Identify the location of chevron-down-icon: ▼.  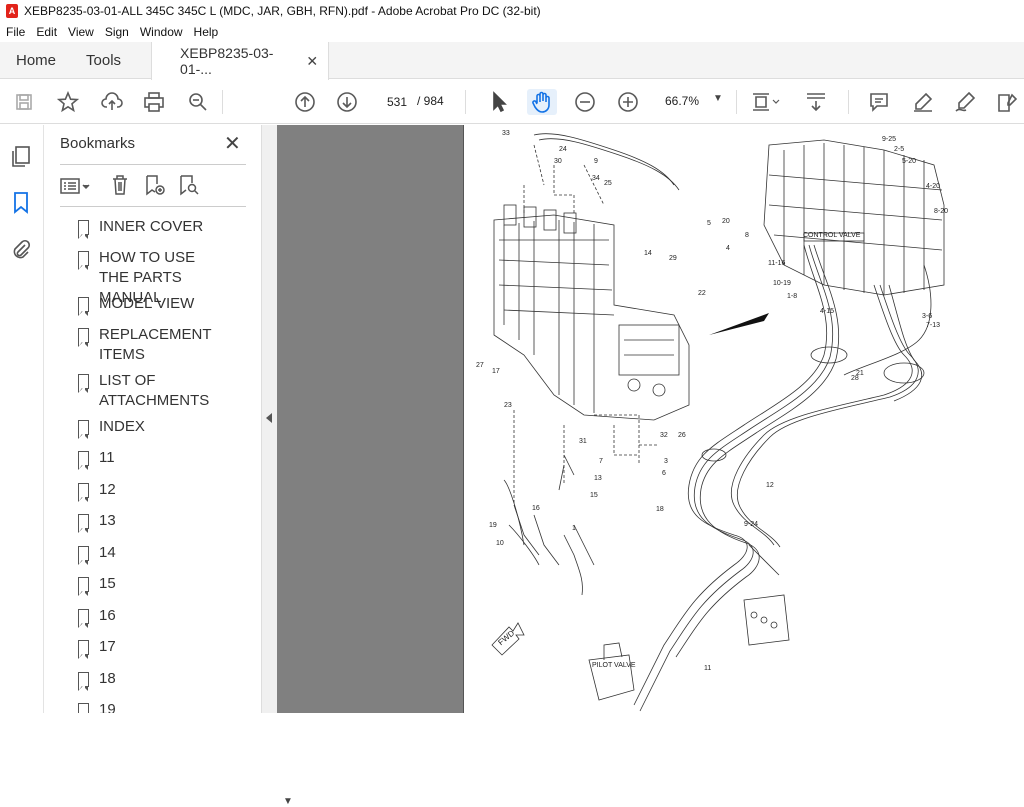
(718, 98).